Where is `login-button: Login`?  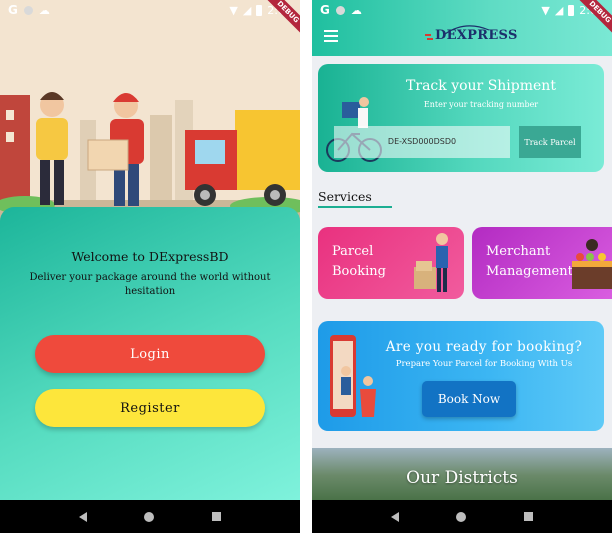 login-button: Login is located at coordinates (150, 354).